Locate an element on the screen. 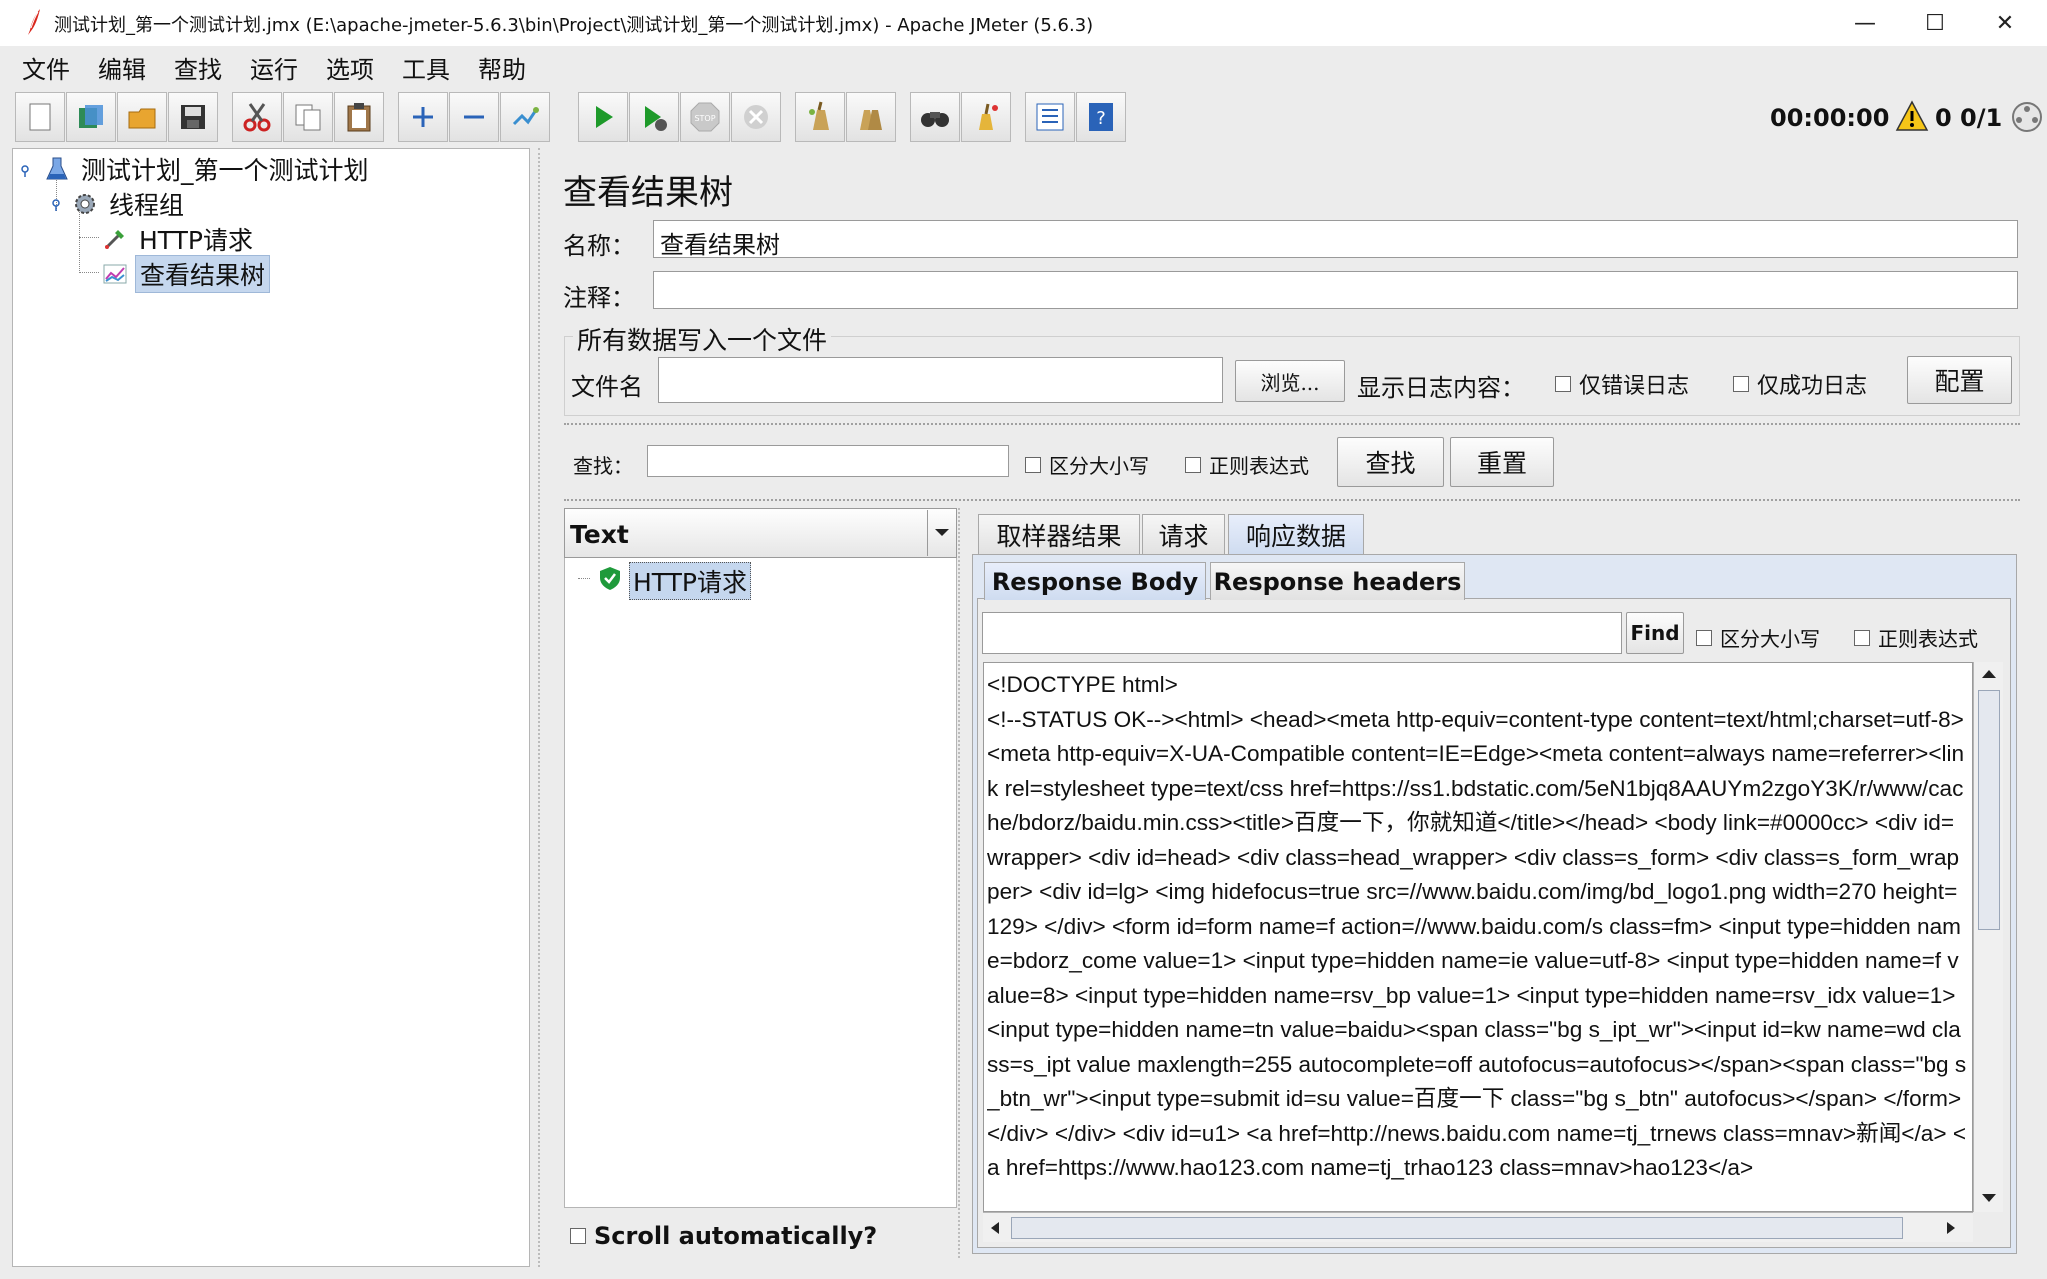  menu-options: 选项 is located at coordinates (350, 67).